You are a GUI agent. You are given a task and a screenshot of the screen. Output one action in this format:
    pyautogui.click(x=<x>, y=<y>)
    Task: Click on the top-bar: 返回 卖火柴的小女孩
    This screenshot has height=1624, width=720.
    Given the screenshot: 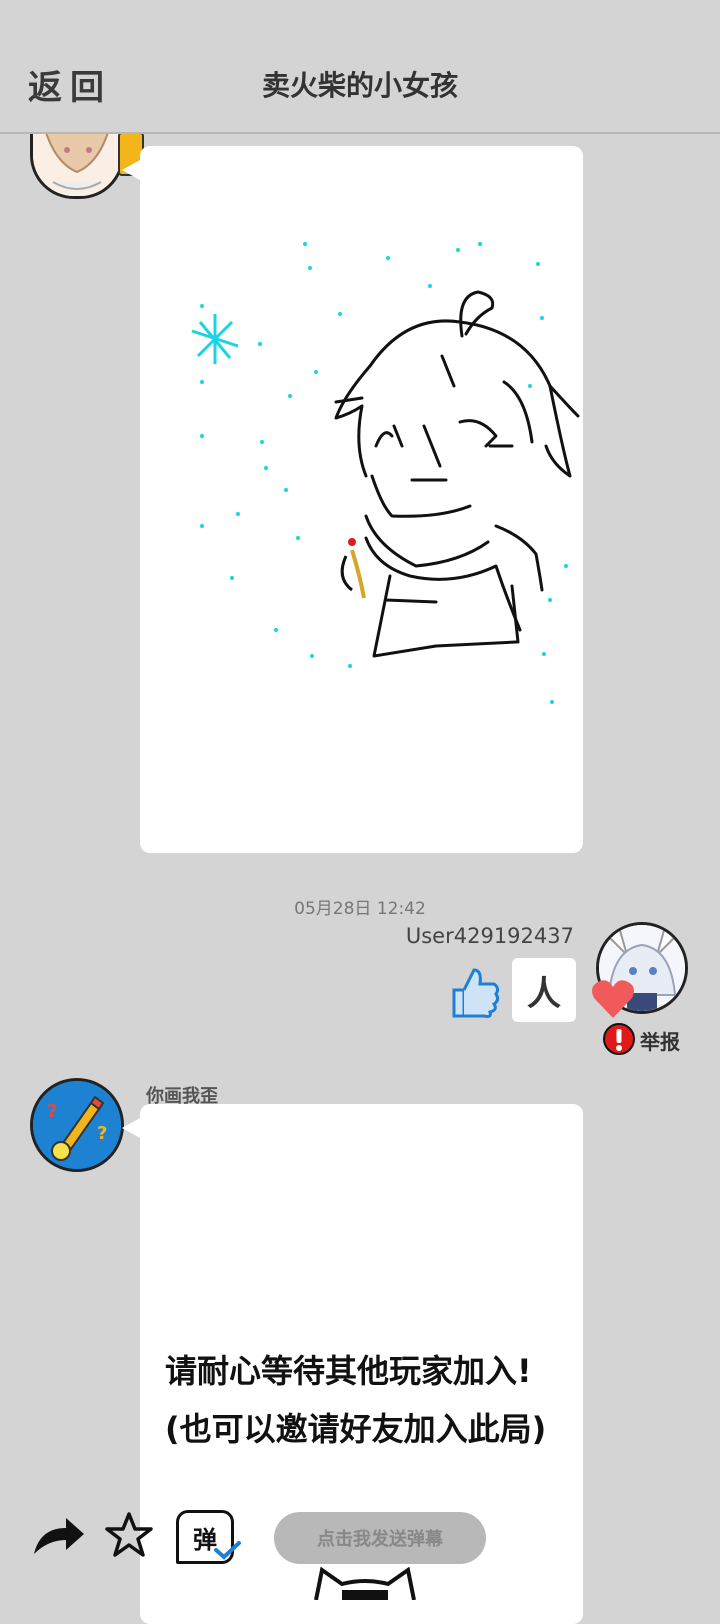 What is the action you would take?
    pyautogui.click(x=360, y=67)
    